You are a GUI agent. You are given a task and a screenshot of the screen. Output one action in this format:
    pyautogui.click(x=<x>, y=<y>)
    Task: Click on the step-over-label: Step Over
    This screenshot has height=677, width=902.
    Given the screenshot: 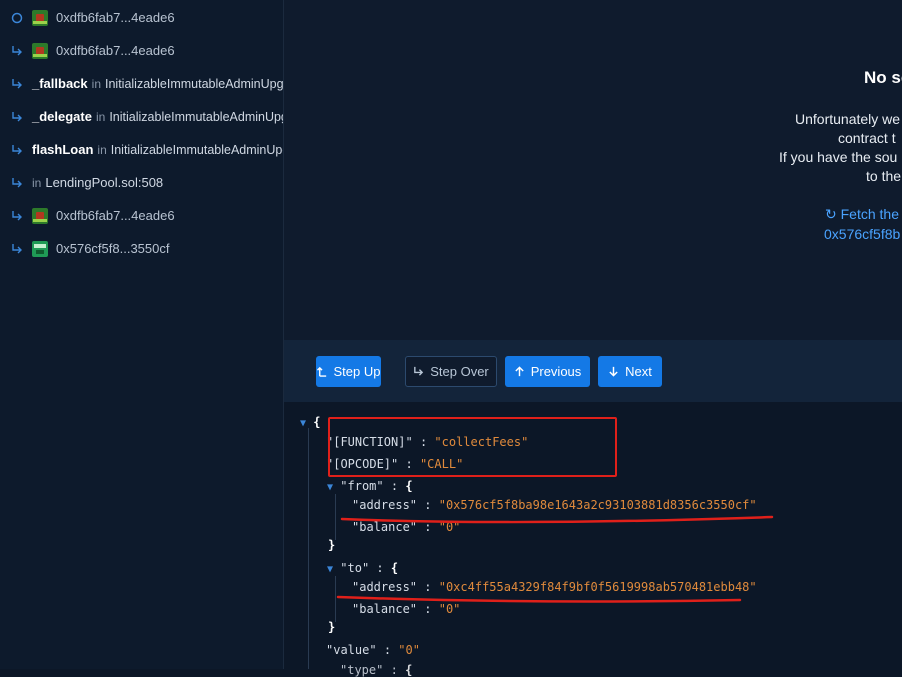 What is the action you would take?
    pyautogui.click(x=459, y=371)
    